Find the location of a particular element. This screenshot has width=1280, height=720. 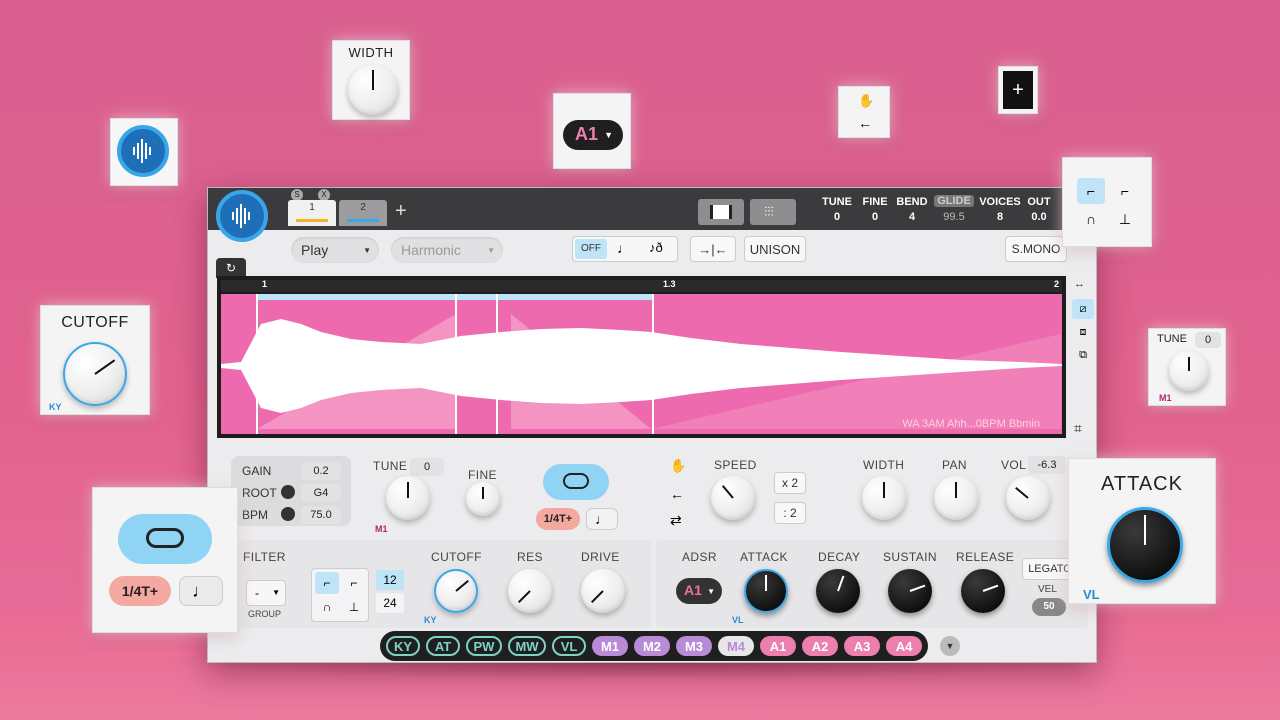

mod-a1: A1 is located at coordinates (778, 646).